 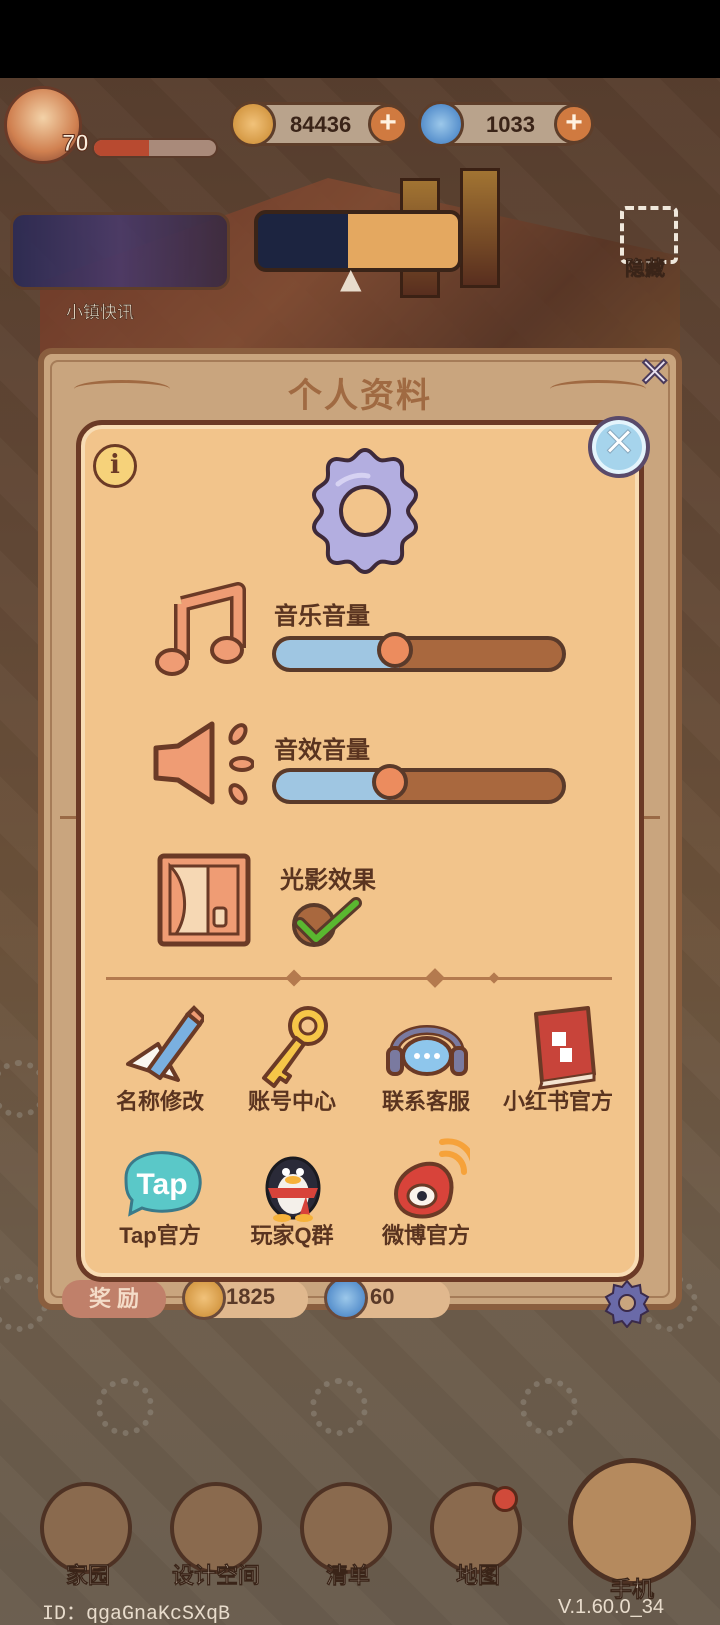 I want to click on headset-icon, so click(x=427, y=1050).